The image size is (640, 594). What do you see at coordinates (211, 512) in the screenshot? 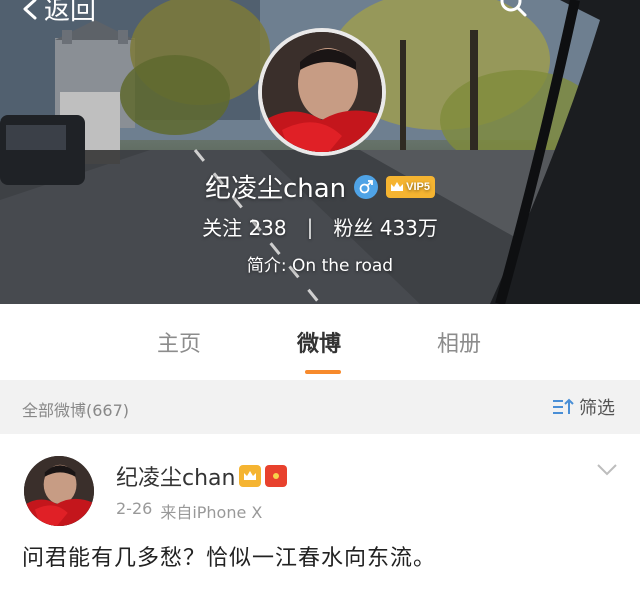
I see `post-source: 来自iPhone X` at bounding box center [211, 512].